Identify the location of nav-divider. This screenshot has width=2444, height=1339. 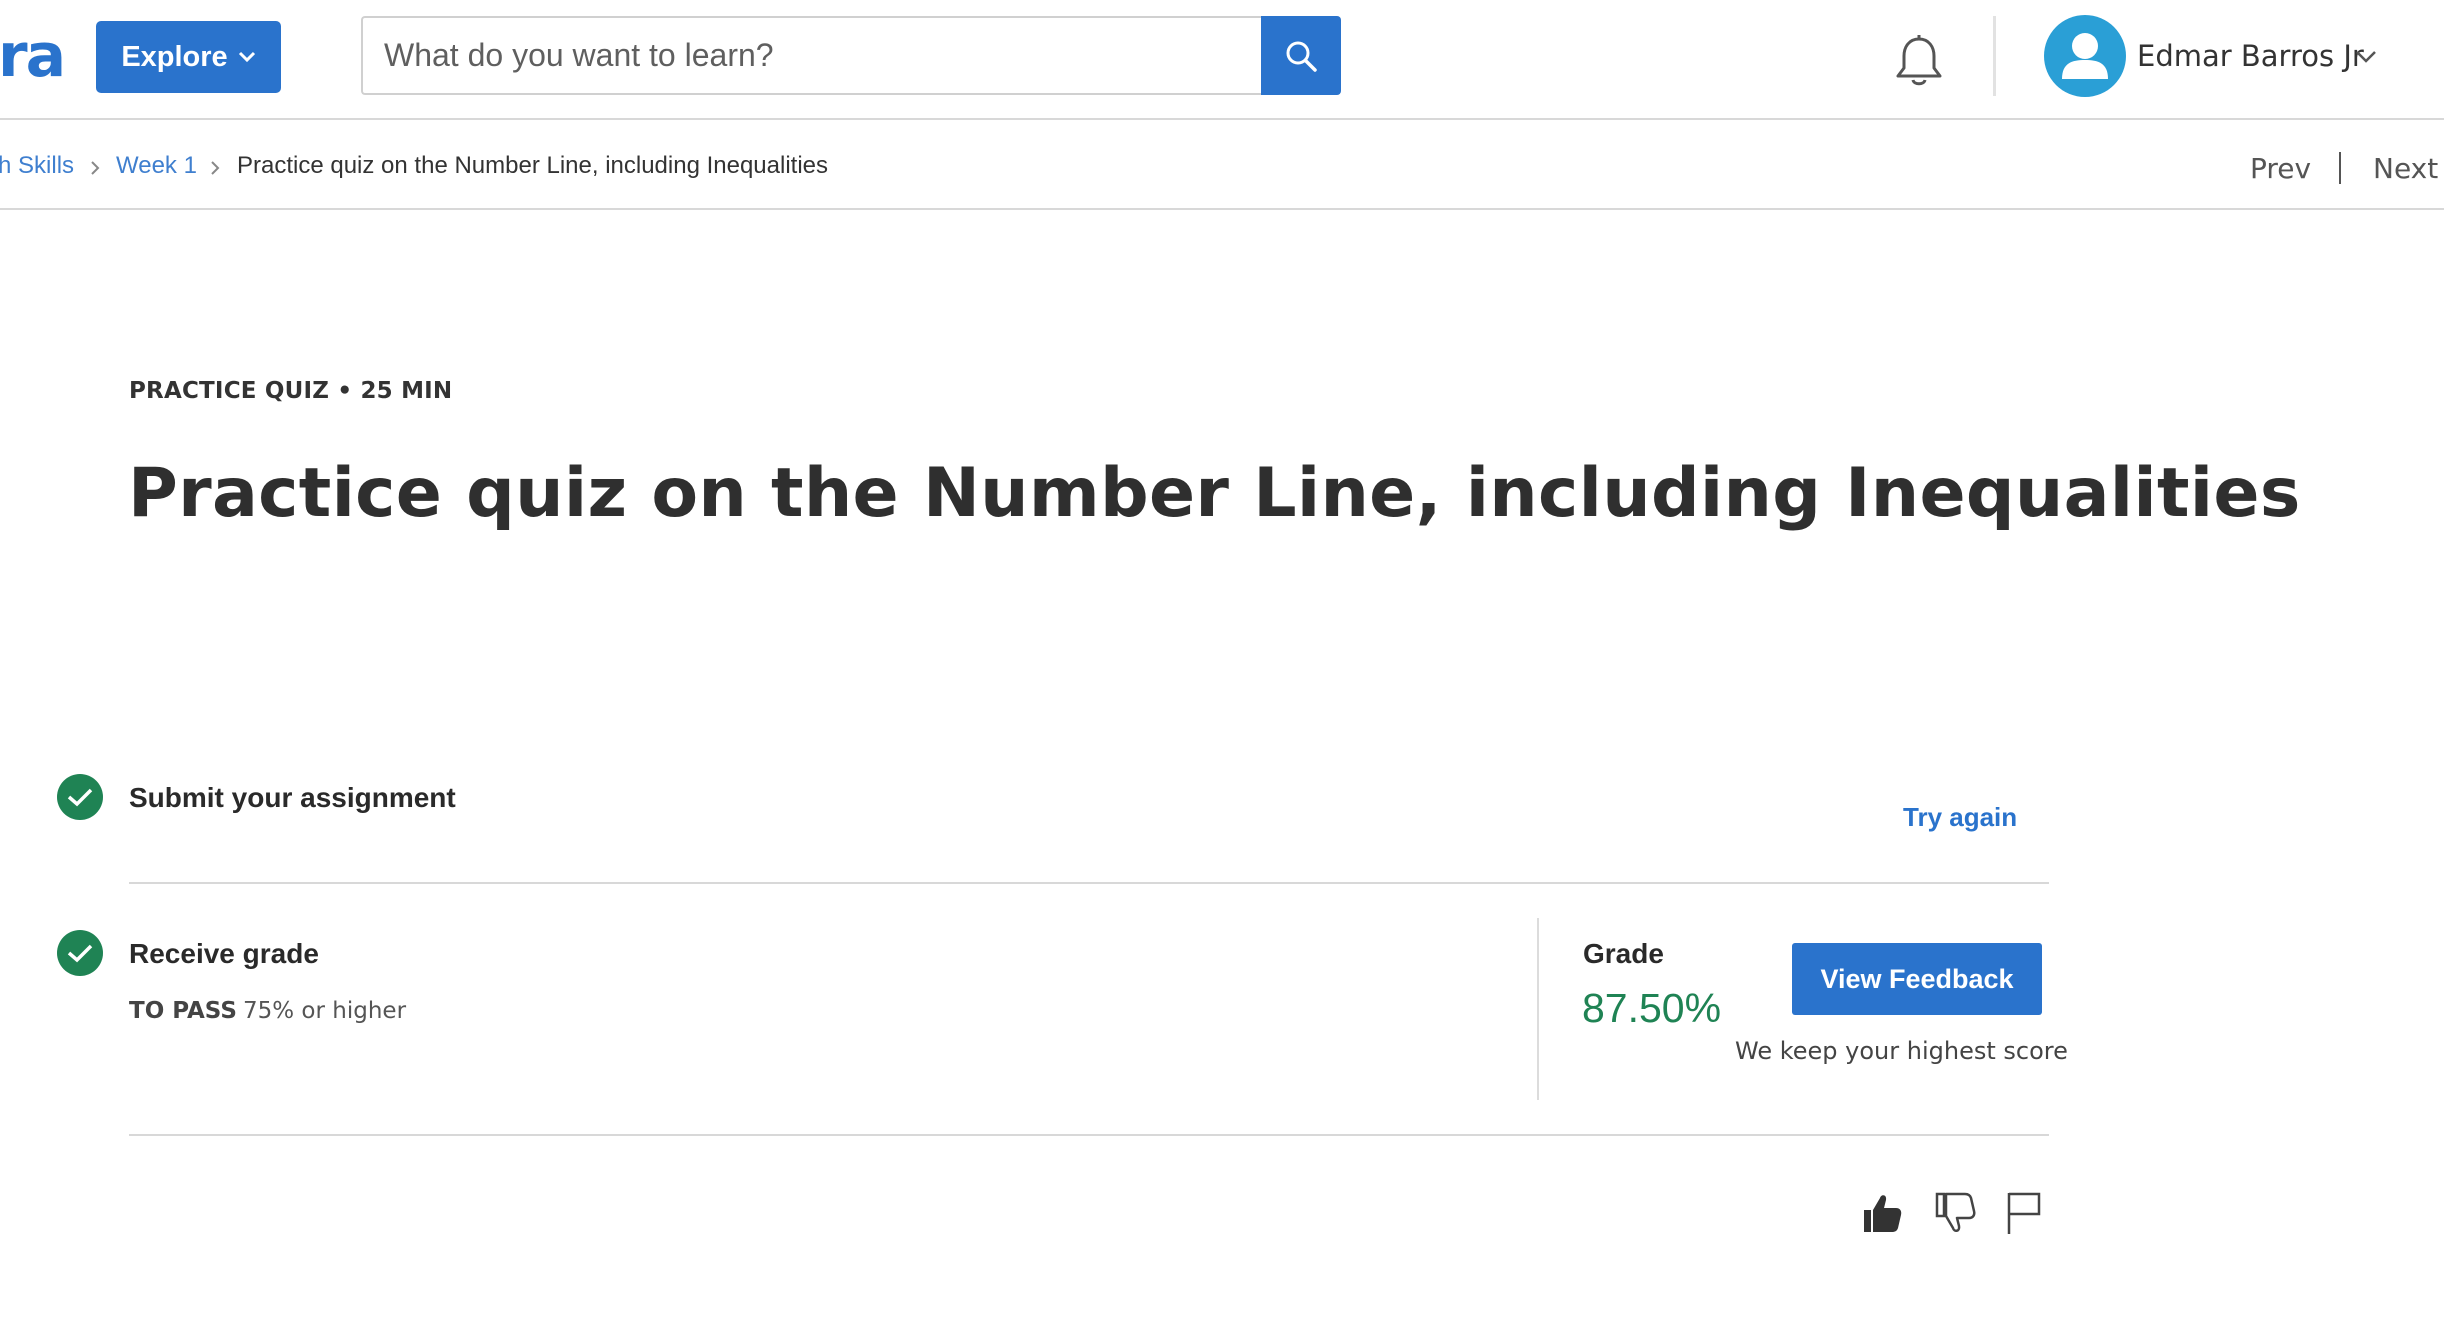
(2340, 168).